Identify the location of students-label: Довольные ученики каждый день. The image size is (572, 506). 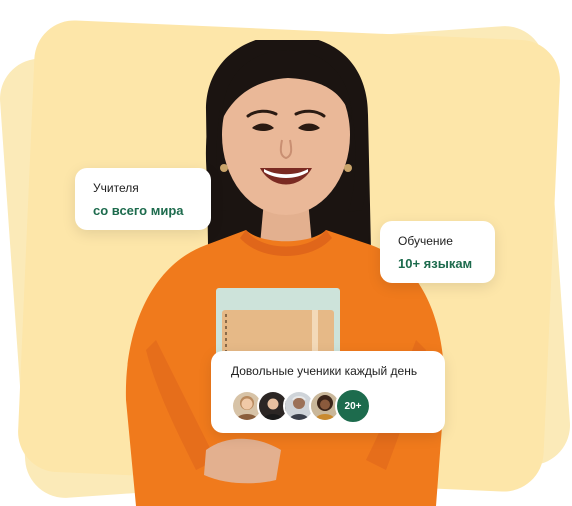
(324, 371).